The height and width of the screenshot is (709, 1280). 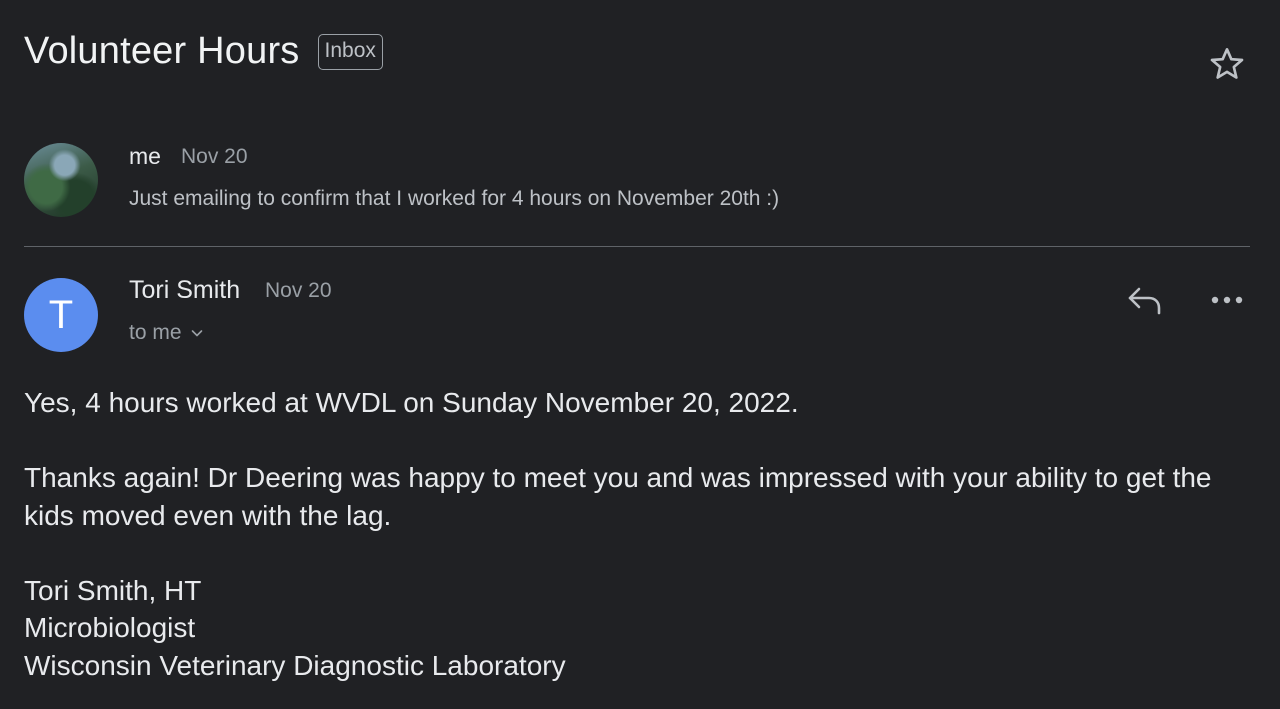 What do you see at coordinates (298, 290) in the screenshot?
I see `message-2-date: Nov 20` at bounding box center [298, 290].